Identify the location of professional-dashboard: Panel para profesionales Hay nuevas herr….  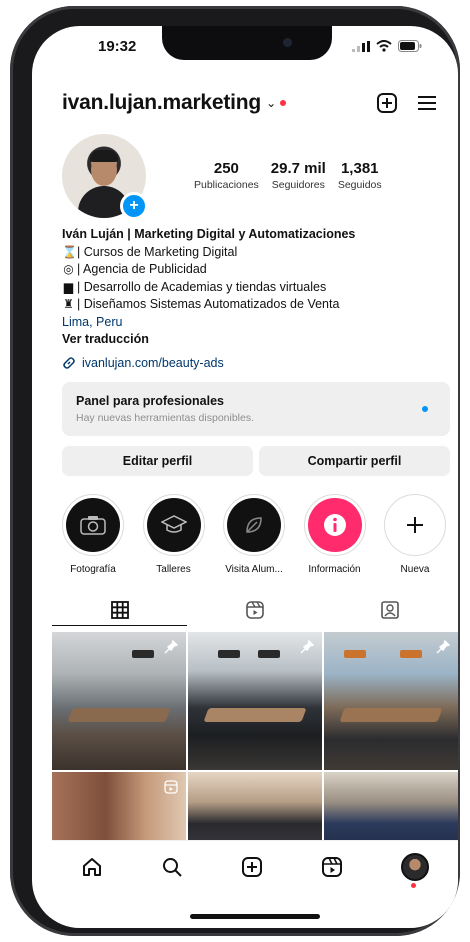
(256, 409).